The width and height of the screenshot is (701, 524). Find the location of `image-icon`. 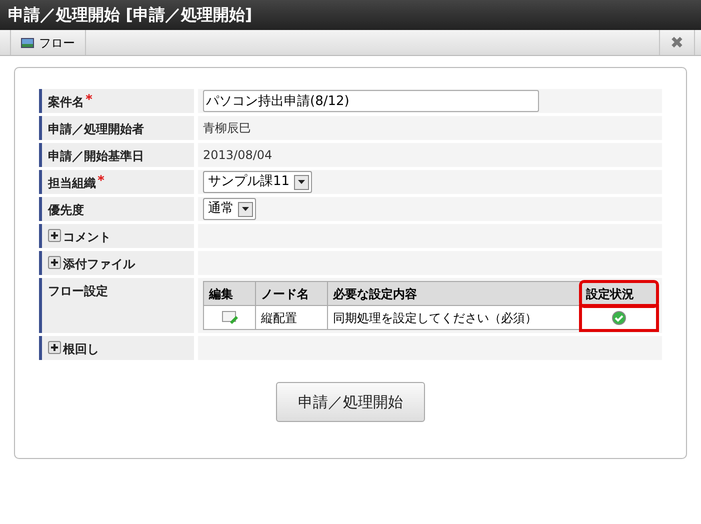

image-icon is located at coordinates (27, 43).